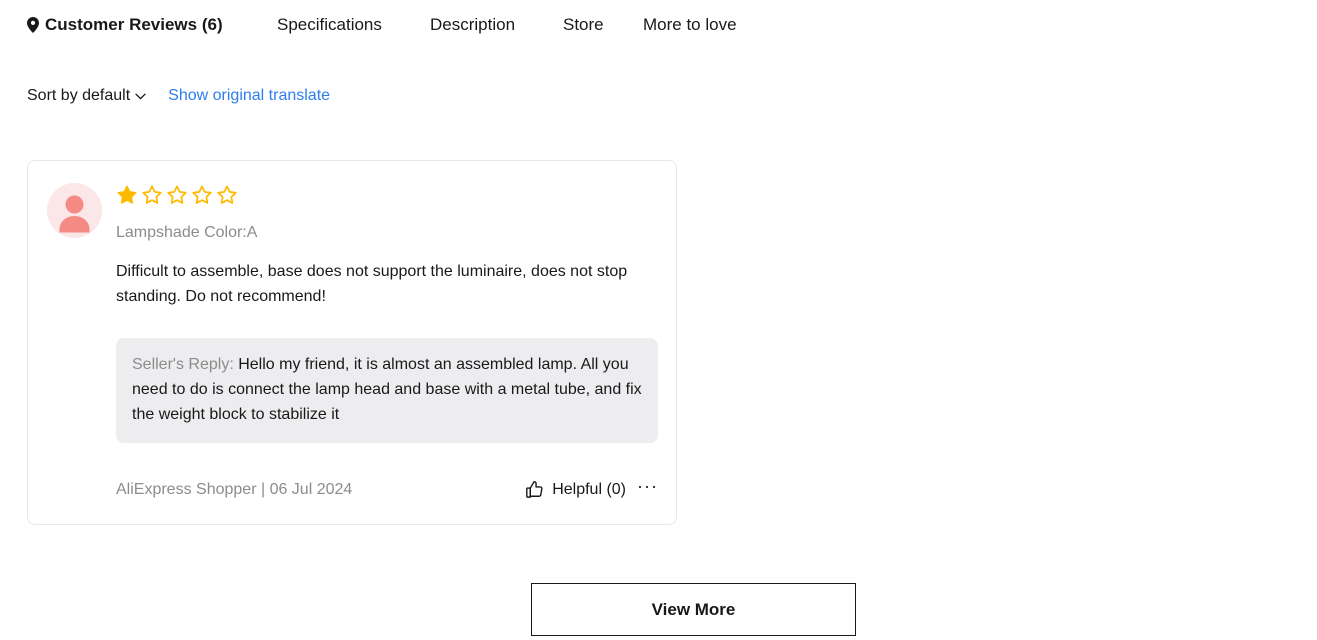 The image size is (1317, 640). I want to click on show-original-translate-link: Show original translate, so click(249, 96).